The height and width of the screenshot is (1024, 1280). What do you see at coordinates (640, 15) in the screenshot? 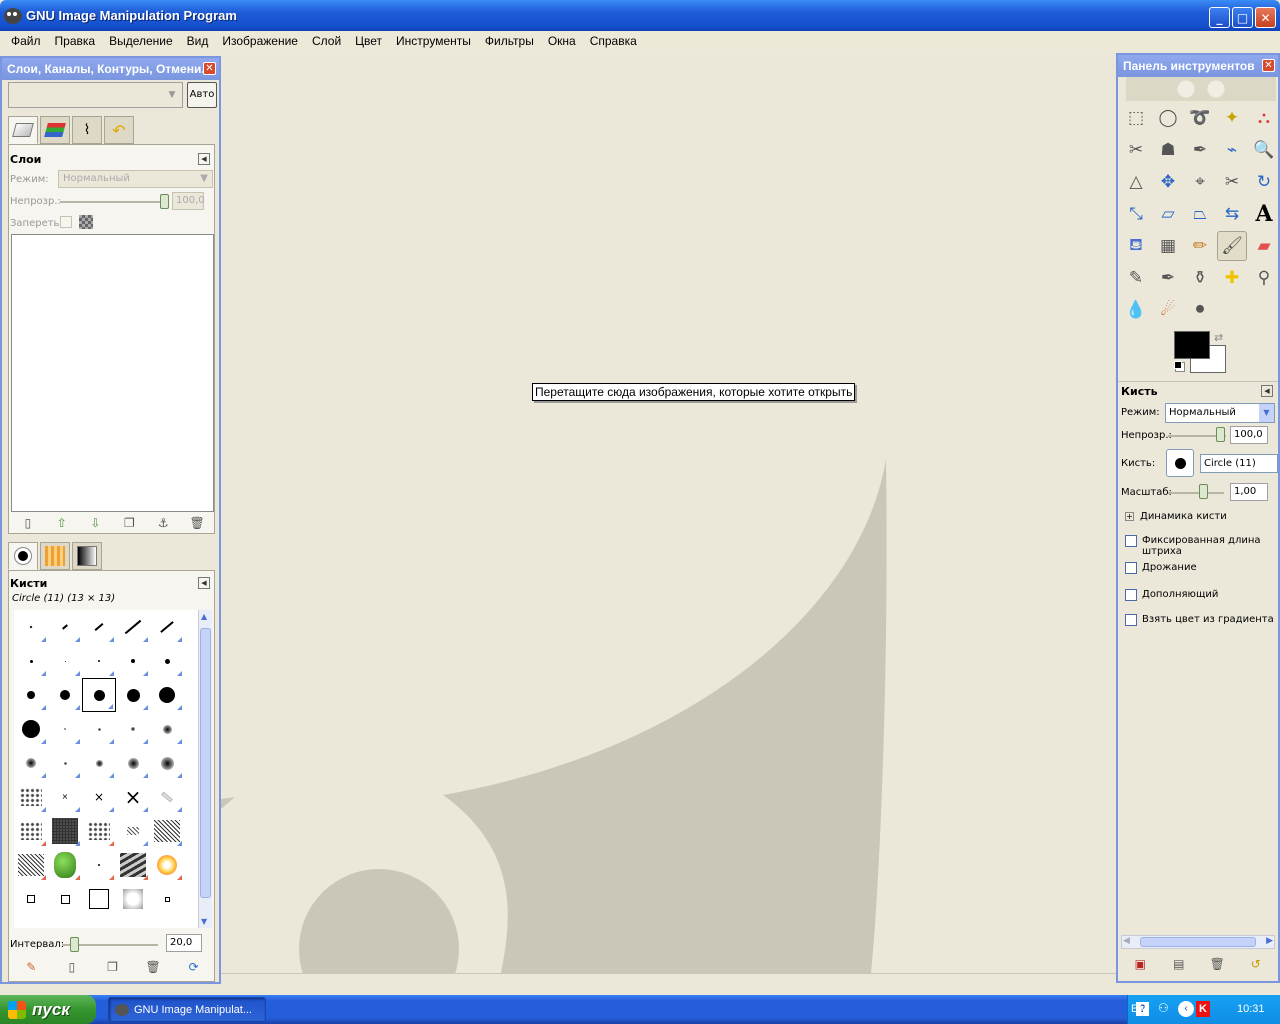
I see `window-titlebar: GNU Image Manipulation Program _ □ ✕` at bounding box center [640, 15].